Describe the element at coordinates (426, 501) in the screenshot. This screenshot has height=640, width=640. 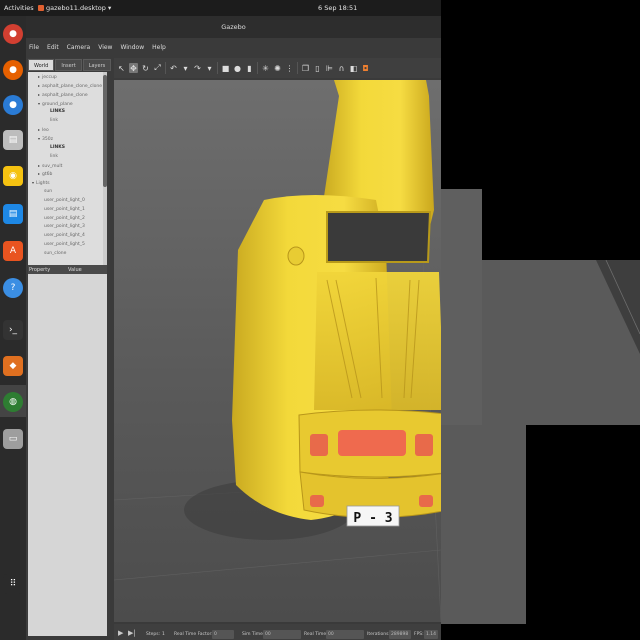
I see `right-fog-light` at that location.